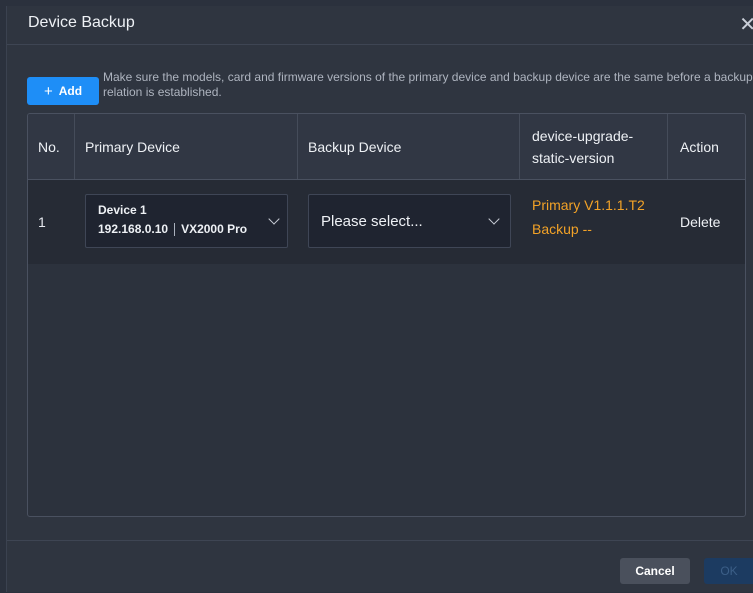  Describe the element at coordinates (51, 146) in the screenshot. I see `column-header-no: No.` at that location.